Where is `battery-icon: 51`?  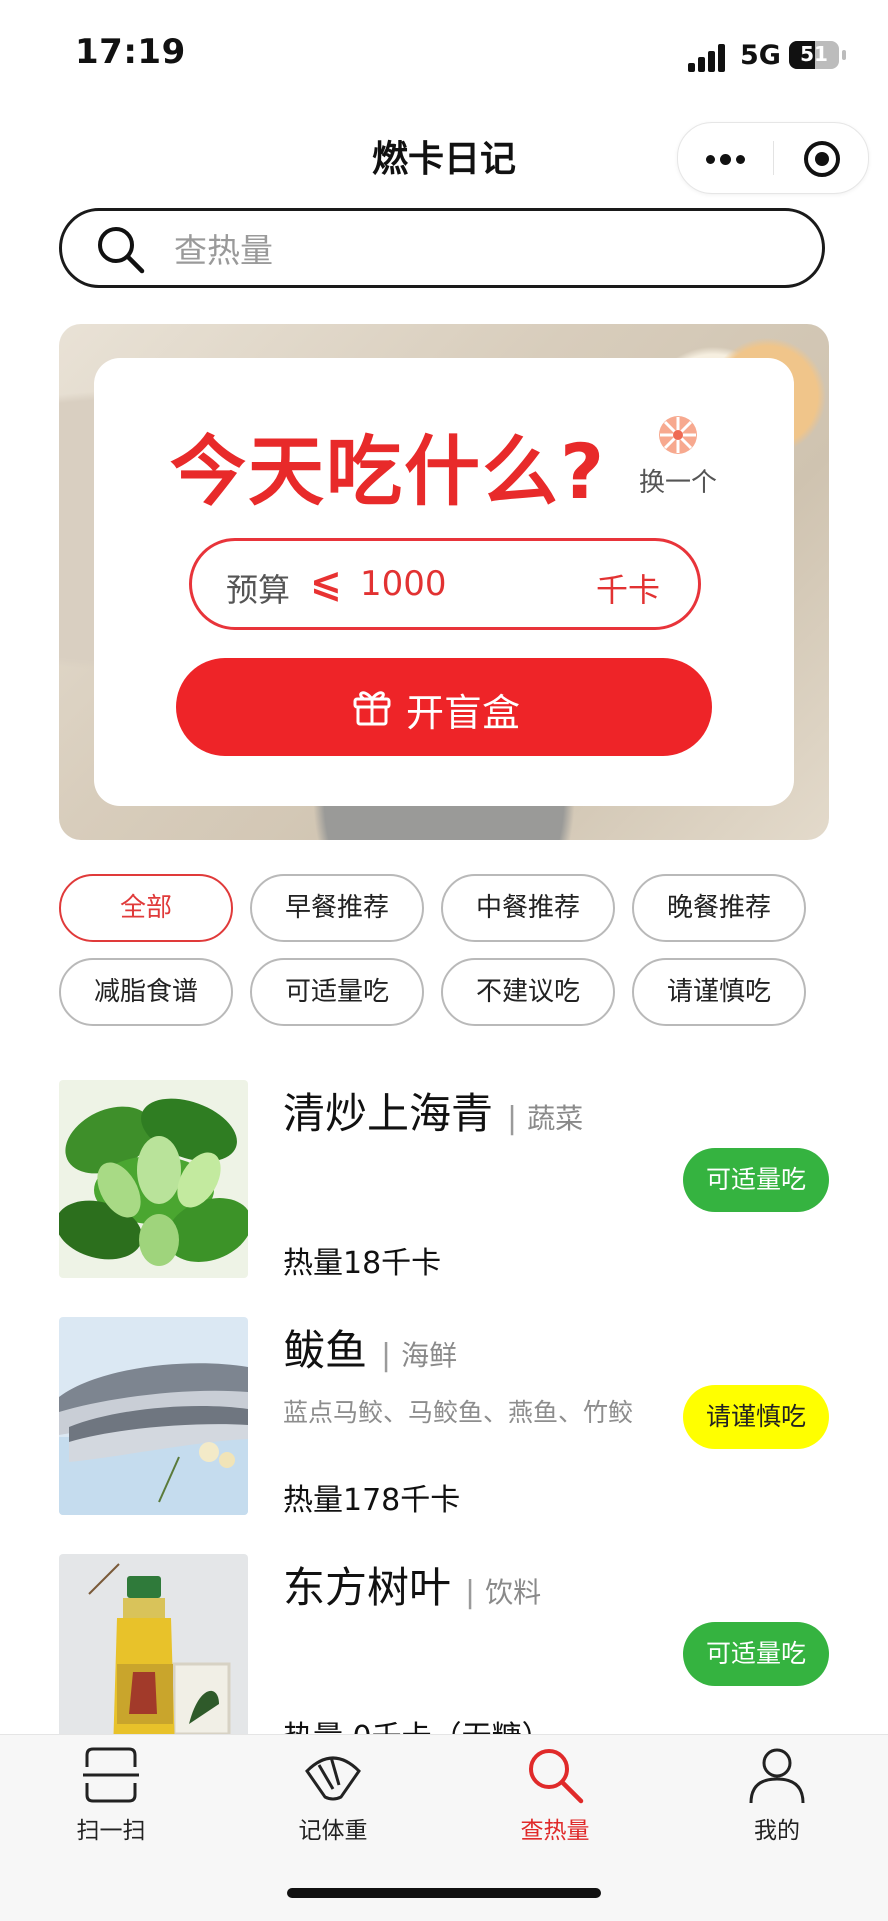
battery-icon: 51 is located at coordinates (814, 55).